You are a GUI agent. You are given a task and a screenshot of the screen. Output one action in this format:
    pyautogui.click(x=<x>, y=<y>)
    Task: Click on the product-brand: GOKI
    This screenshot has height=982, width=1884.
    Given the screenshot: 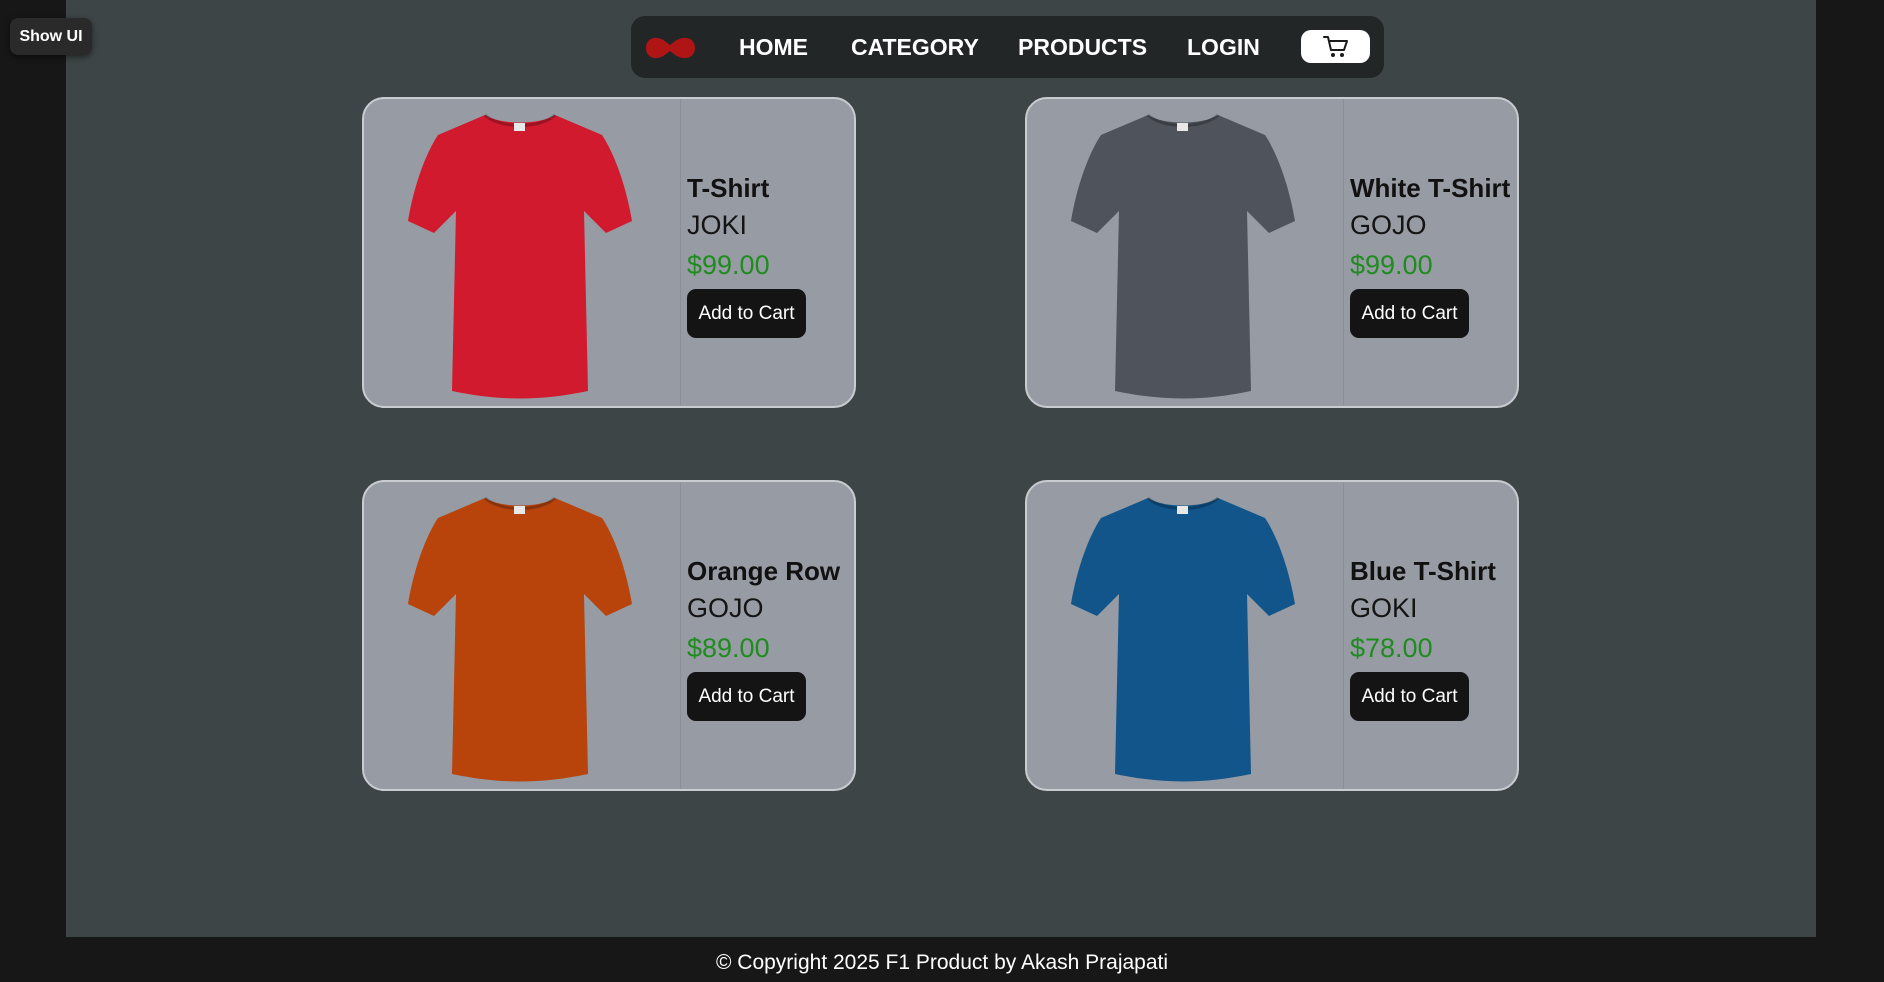 What is the action you would take?
    pyautogui.click(x=1384, y=608)
    